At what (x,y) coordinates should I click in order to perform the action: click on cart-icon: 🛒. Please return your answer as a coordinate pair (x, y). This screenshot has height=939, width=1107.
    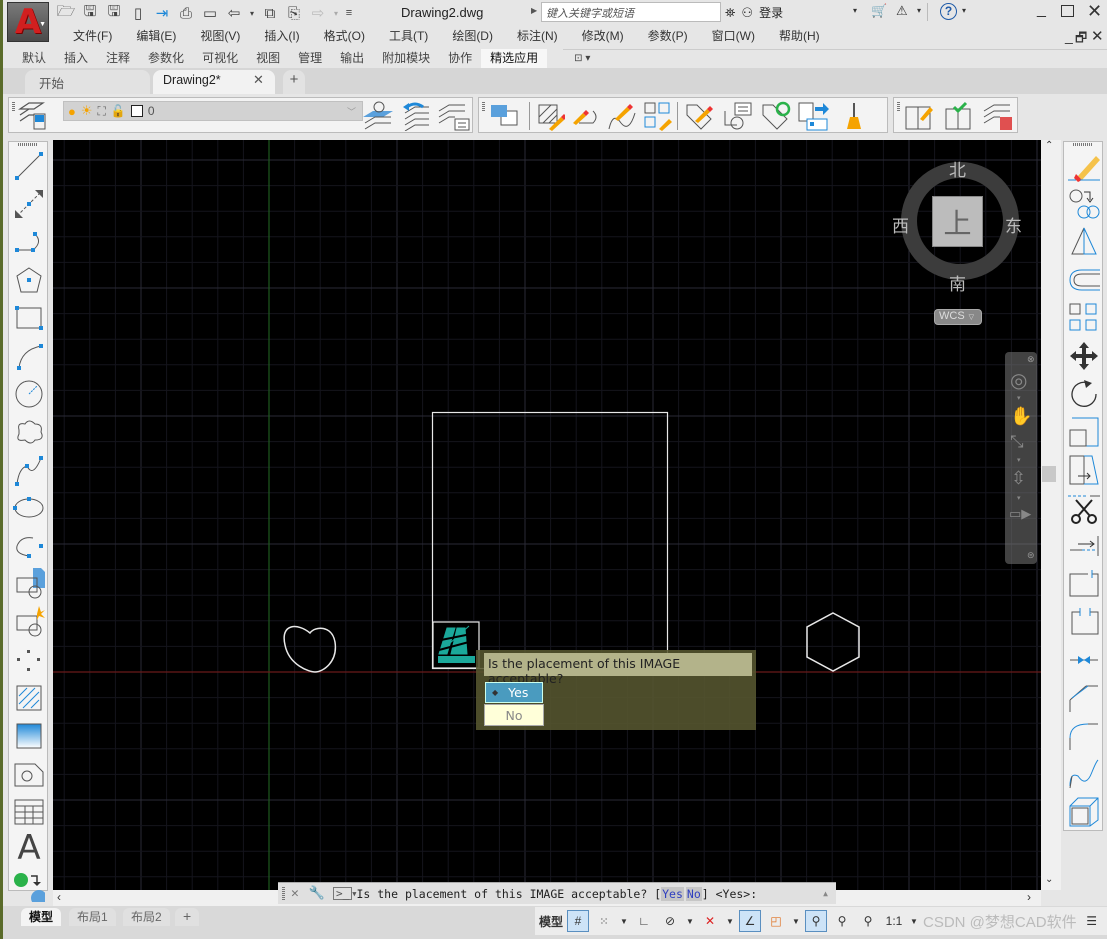
    Looking at the image, I should click on (879, 11).